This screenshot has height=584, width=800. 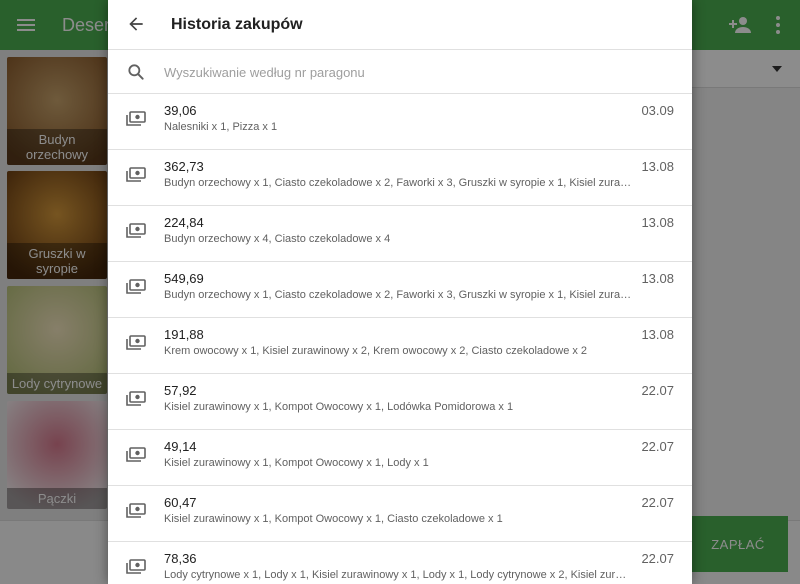 I want to click on back-arrow-icon, so click(x=136, y=24).